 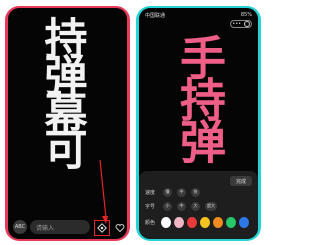 I want to click on heart-button, so click(x=120, y=228).